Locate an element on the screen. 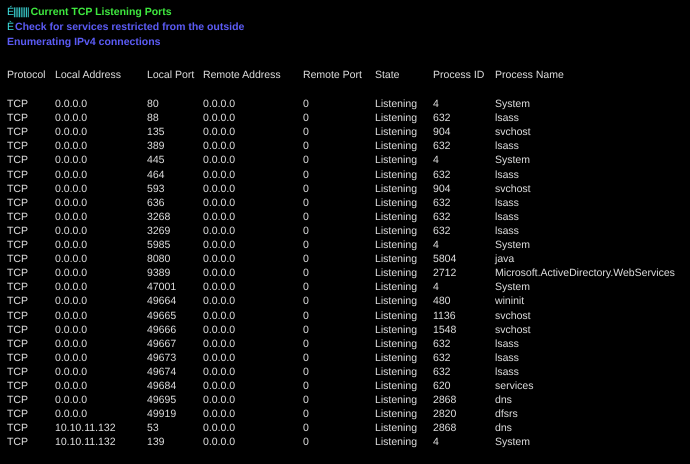 This screenshot has height=464, width=690. table-cell-text: 2712 is located at coordinates (445, 273).